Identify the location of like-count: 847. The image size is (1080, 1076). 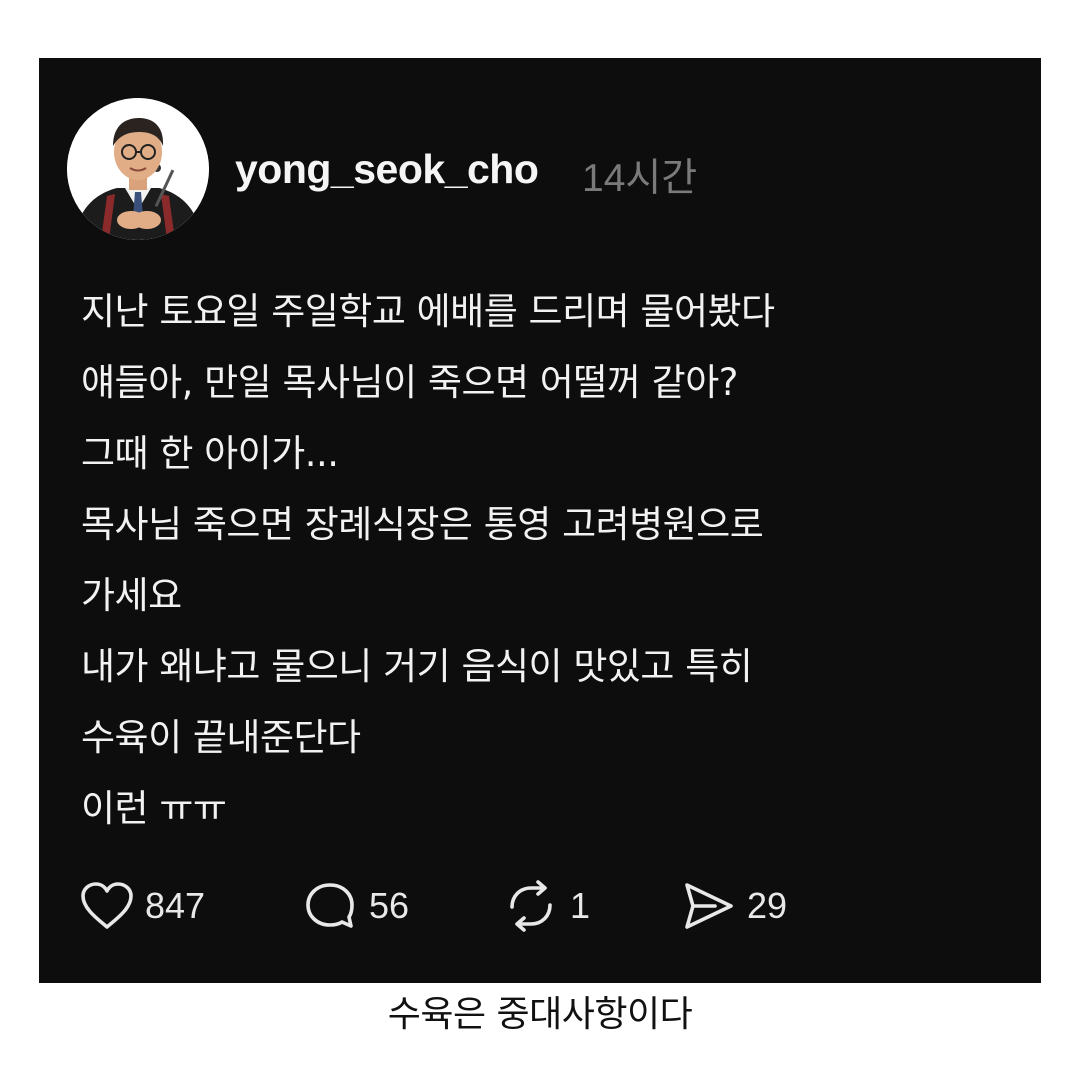
(175, 905).